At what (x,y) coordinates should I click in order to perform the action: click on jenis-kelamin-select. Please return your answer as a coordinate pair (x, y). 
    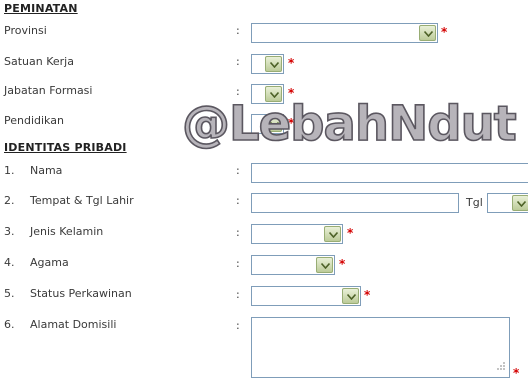
    Looking at the image, I should click on (297, 234).